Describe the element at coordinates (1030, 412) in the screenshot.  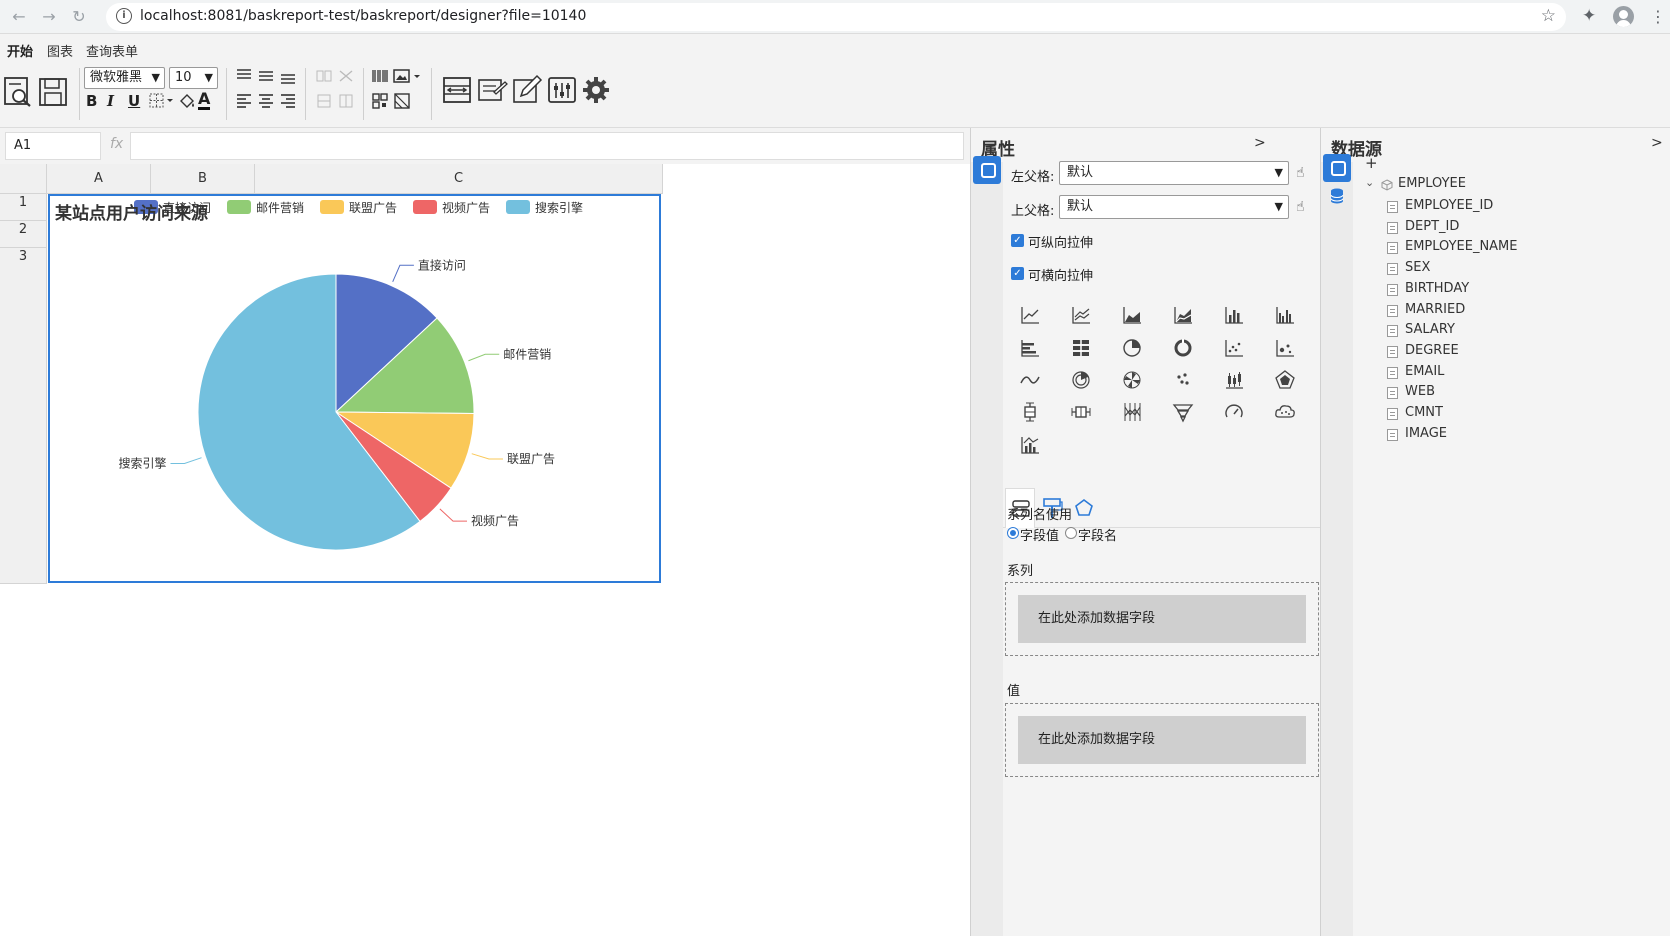
I see `boxplot-chart-icon` at that location.